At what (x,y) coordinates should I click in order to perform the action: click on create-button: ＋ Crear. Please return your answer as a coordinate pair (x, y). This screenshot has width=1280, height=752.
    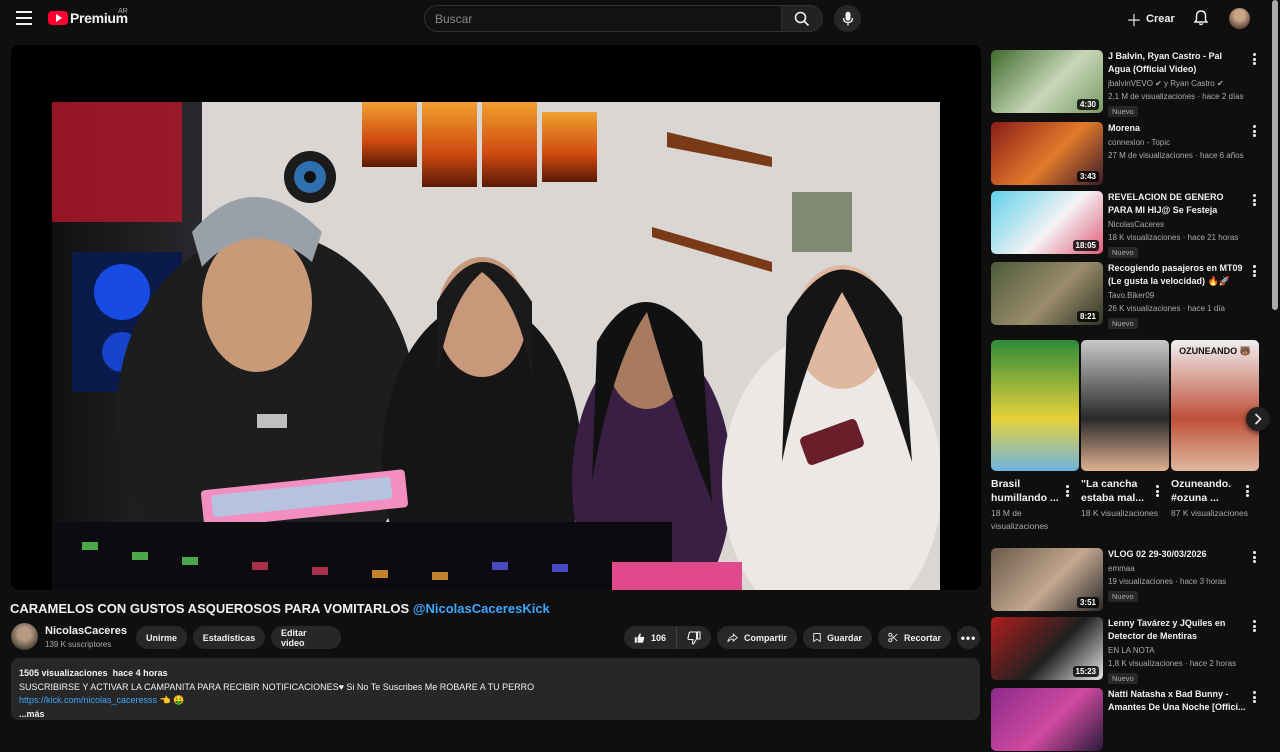
    Looking at the image, I should click on (1150, 19).